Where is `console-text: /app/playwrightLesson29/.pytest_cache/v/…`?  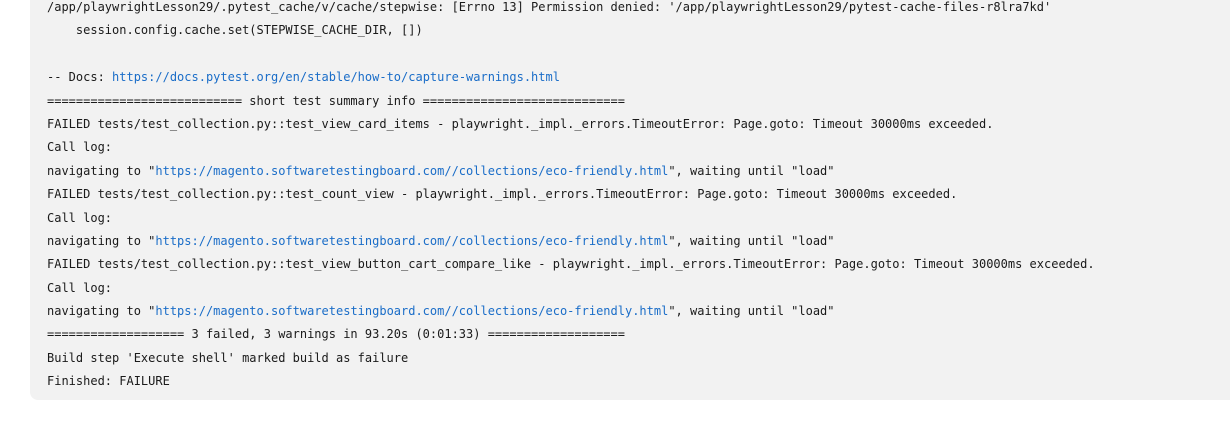 console-text: /app/playwrightLesson29/.pytest_cache/v/… is located at coordinates (549, 7).